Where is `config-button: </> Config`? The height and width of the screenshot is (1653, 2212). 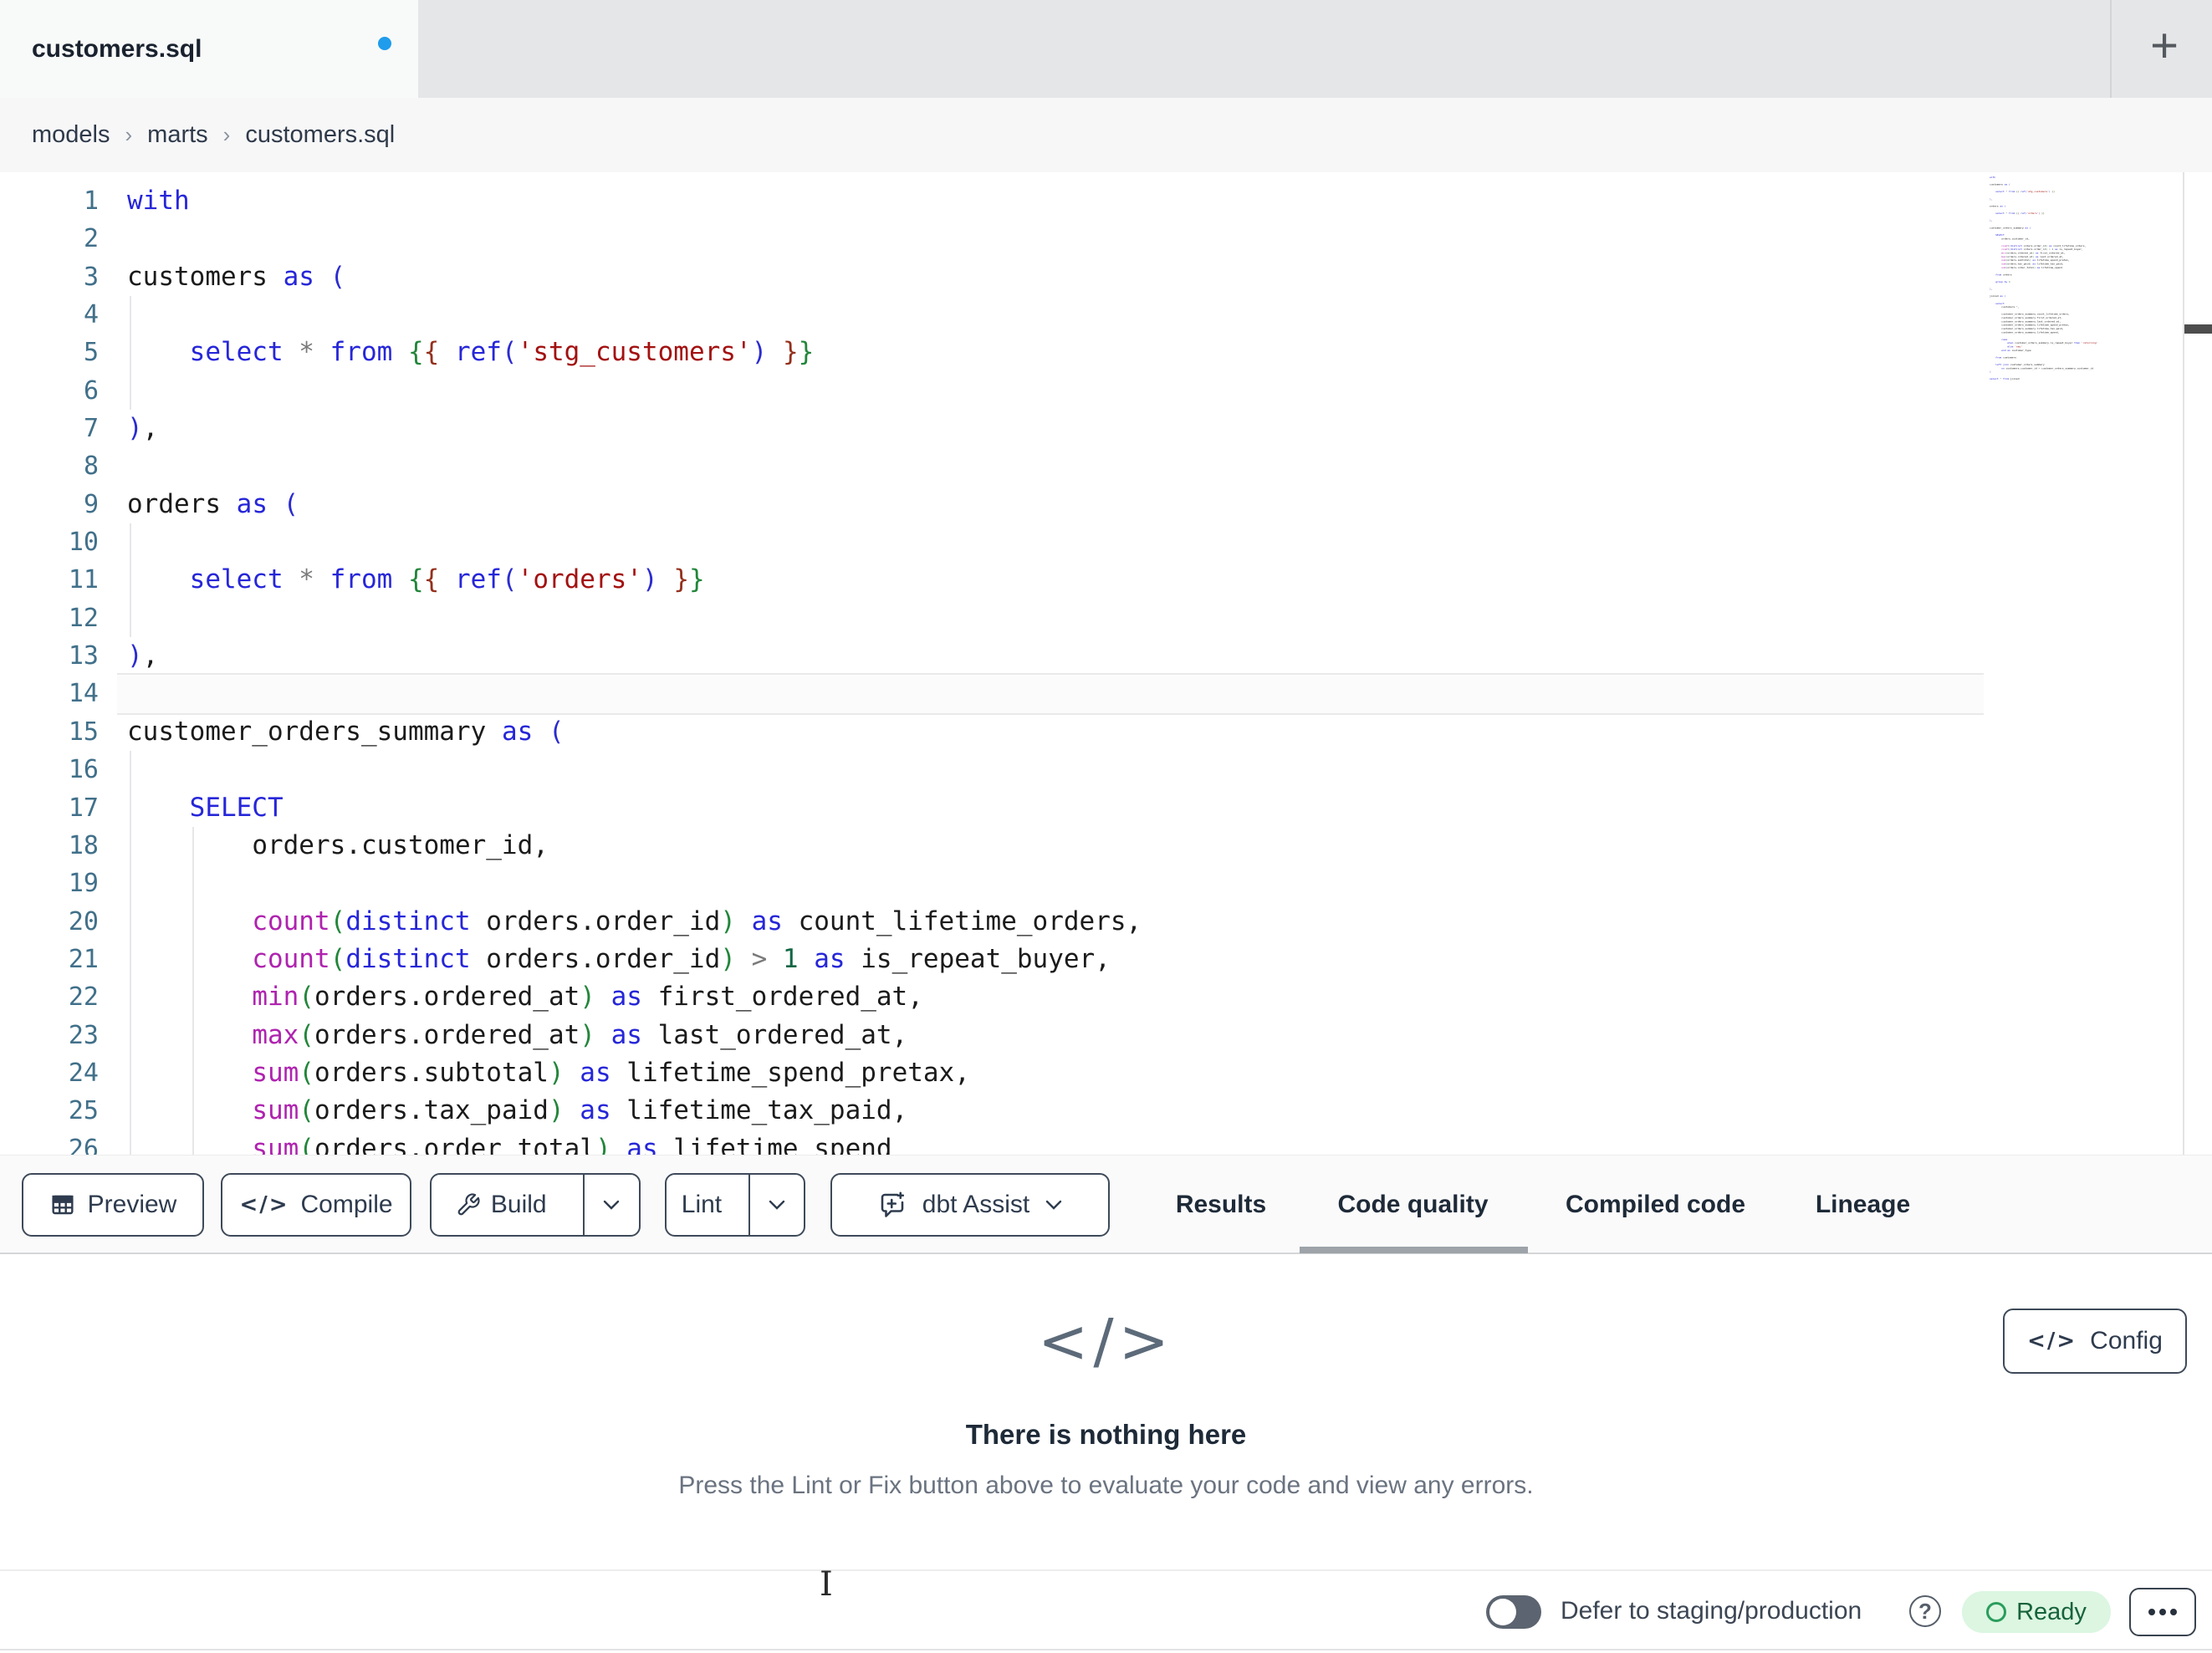 config-button: </> Config is located at coordinates (2095, 1341).